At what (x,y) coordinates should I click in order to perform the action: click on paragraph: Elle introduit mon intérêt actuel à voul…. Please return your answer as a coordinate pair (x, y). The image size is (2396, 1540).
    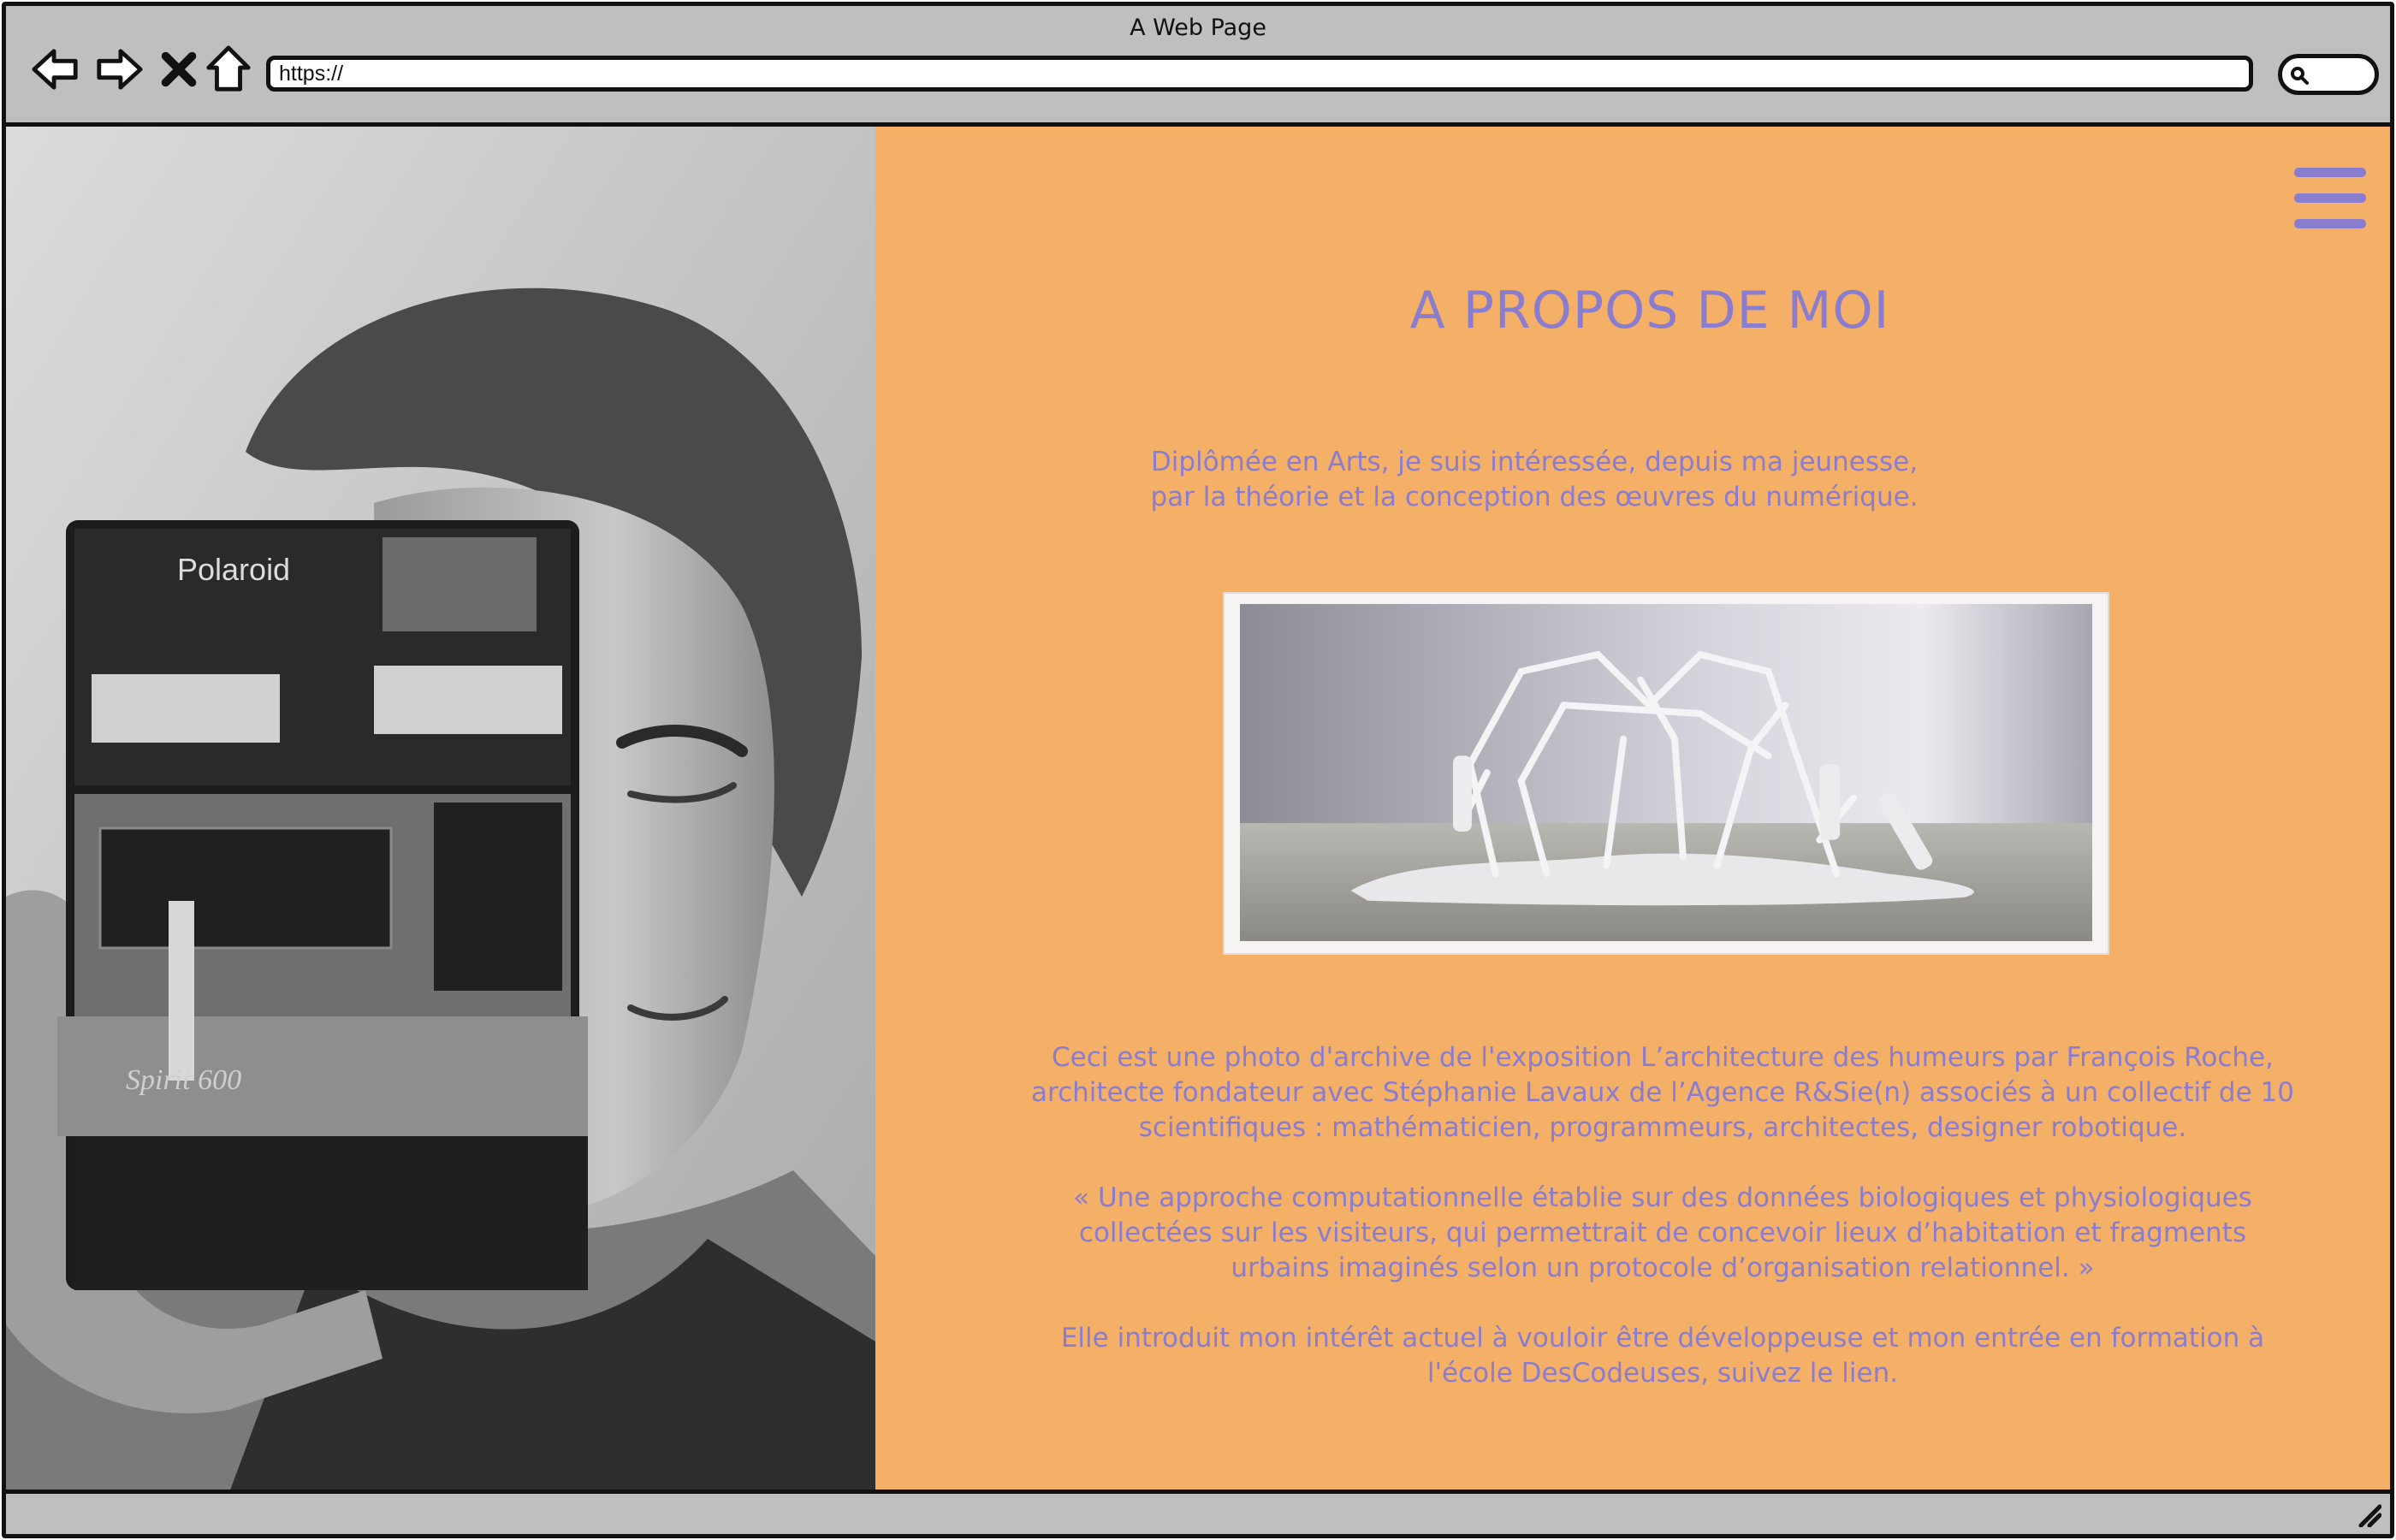
    Looking at the image, I should click on (1662, 1356).